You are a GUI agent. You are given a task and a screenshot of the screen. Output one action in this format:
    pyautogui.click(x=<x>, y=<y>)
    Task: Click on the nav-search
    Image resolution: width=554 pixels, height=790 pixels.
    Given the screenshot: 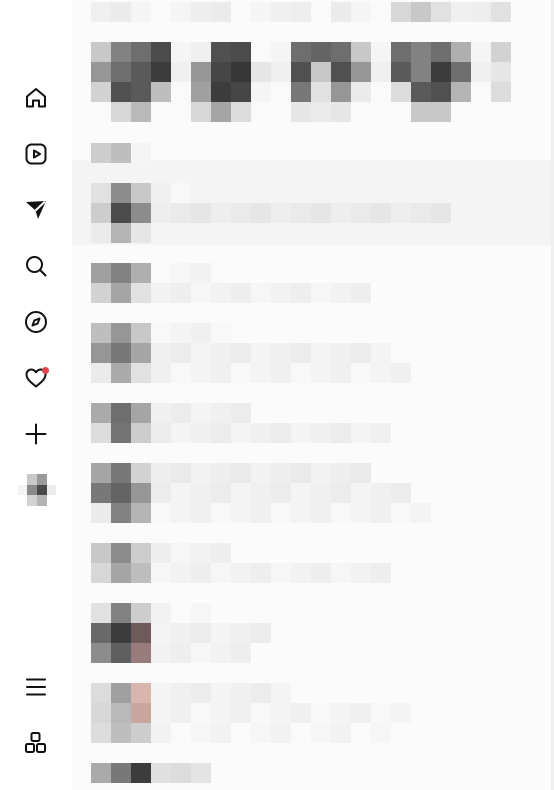 What is the action you would take?
    pyautogui.click(x=36, y=266)
    